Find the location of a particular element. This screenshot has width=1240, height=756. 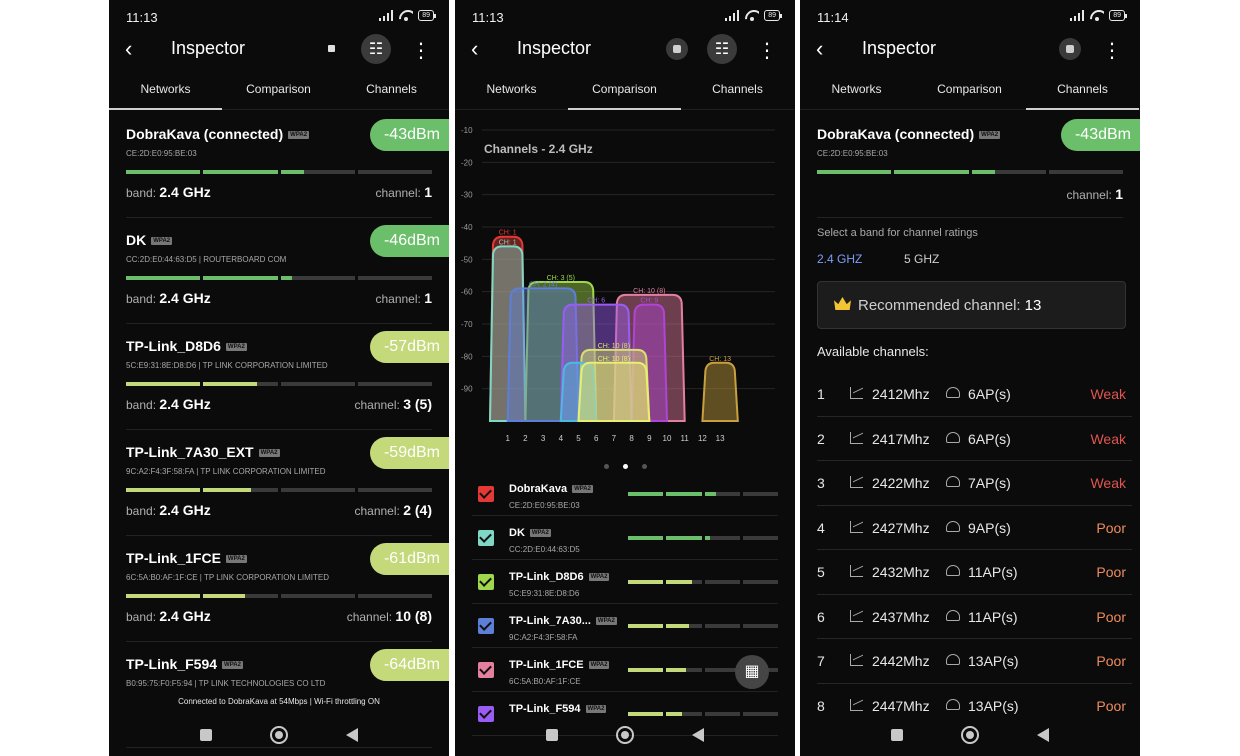

comparison-row: TP-Link_7A30... WPA2 9C:A2:F4:3F:58:FA is located at coordinates (625, 626).